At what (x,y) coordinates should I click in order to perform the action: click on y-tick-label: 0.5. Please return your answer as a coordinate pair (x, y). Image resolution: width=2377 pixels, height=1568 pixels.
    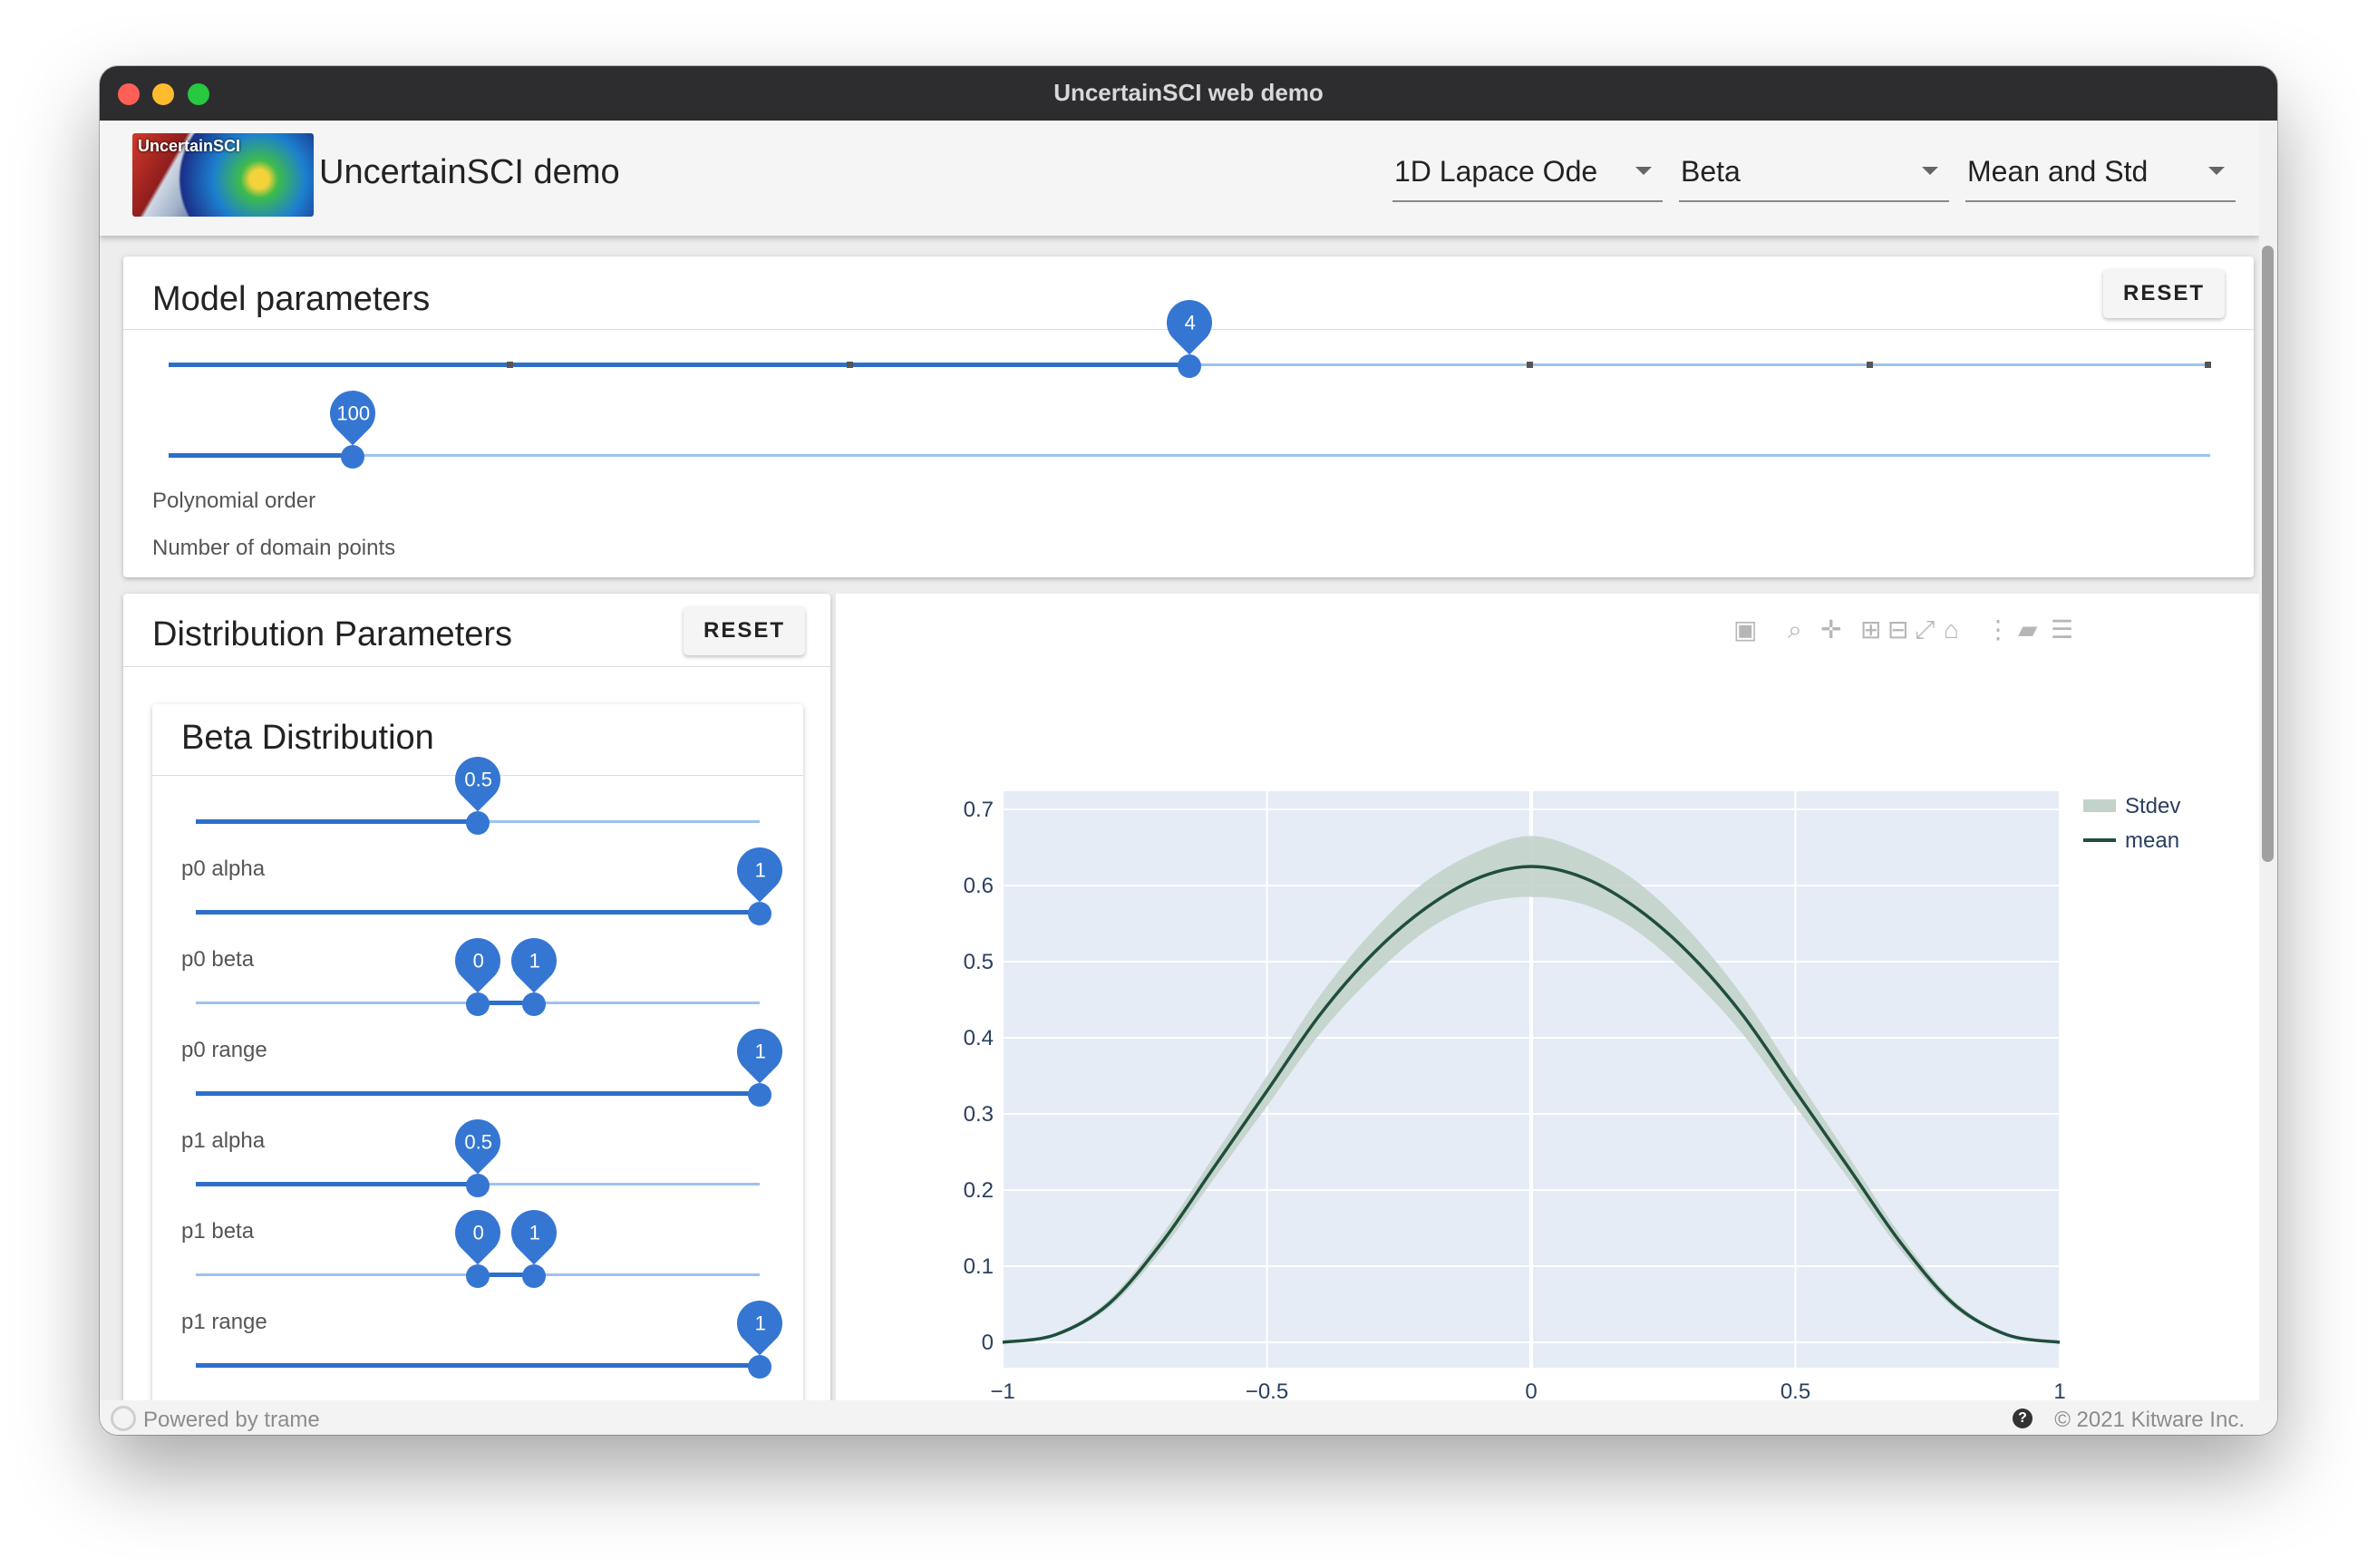
    Looking at the image, I should click on (979, 962).